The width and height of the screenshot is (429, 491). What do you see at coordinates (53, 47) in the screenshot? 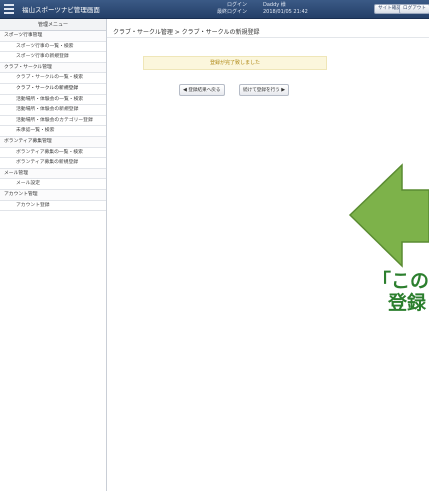
I see `sidebar-item-sports-events-list: スポーツ行事の一覧・検索` at bounding box center [53, 47].